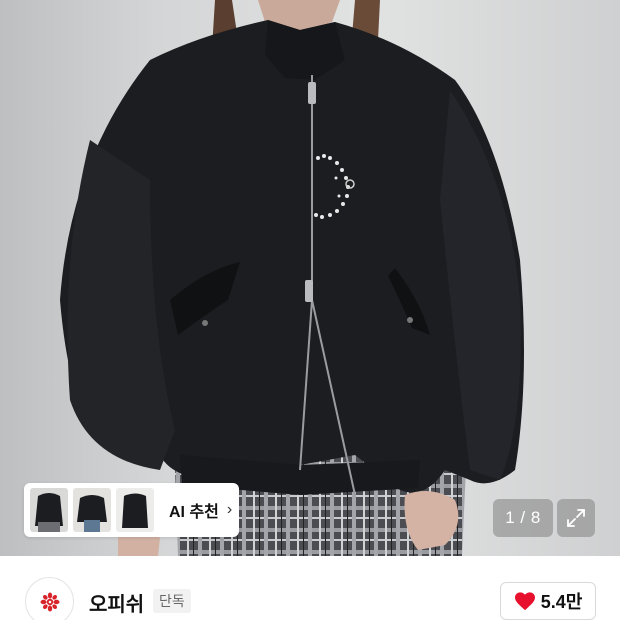  I want to click on like-button: 5.4만, so click(548, 601).